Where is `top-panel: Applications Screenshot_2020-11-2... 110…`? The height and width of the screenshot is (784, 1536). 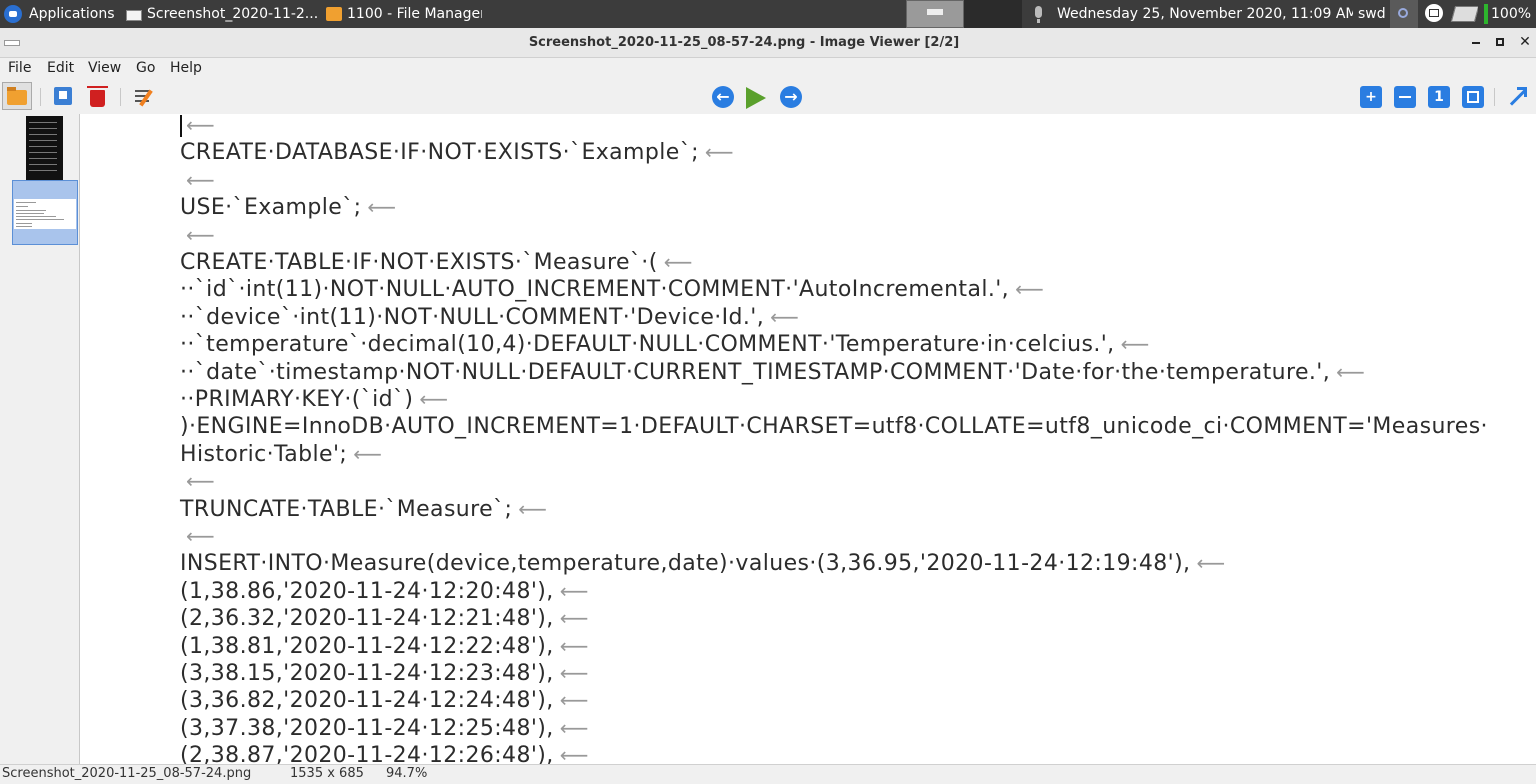
top-panel: Applications Screenshot_2020-11-2... 110… is located at coordinates (768, 14).